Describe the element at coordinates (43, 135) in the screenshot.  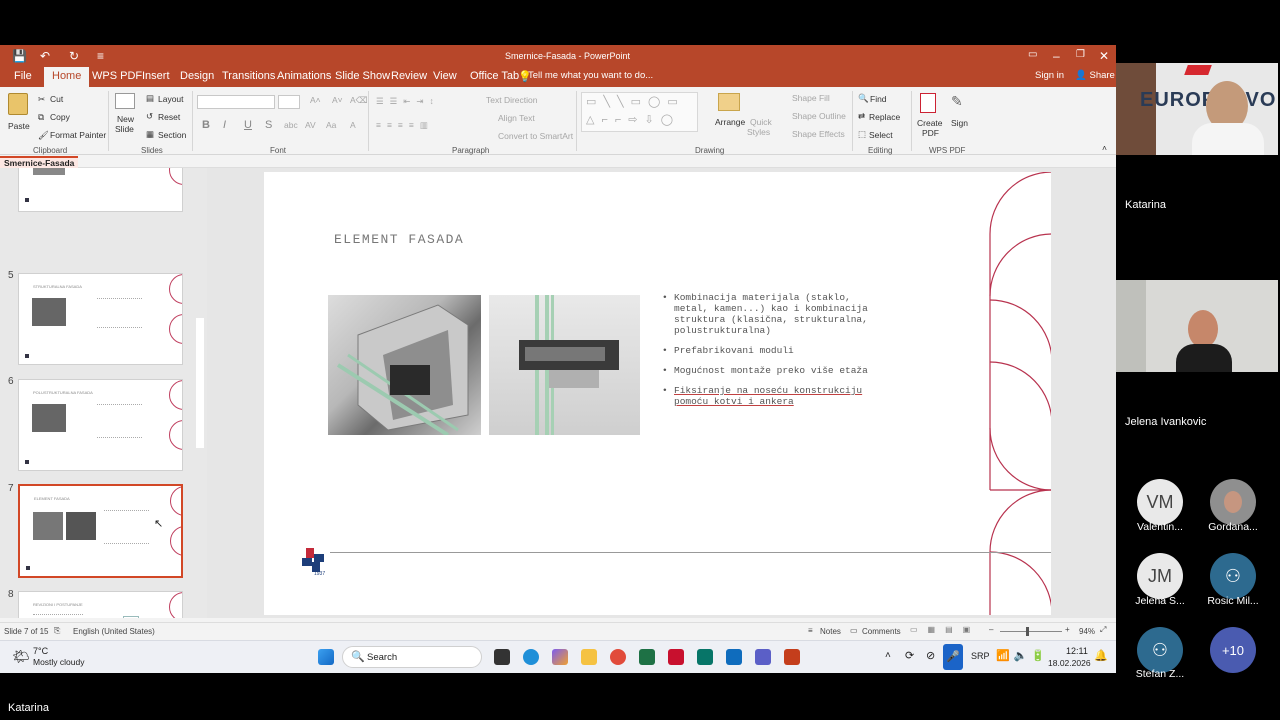
I see `brush-icon: 🖌` at that location.